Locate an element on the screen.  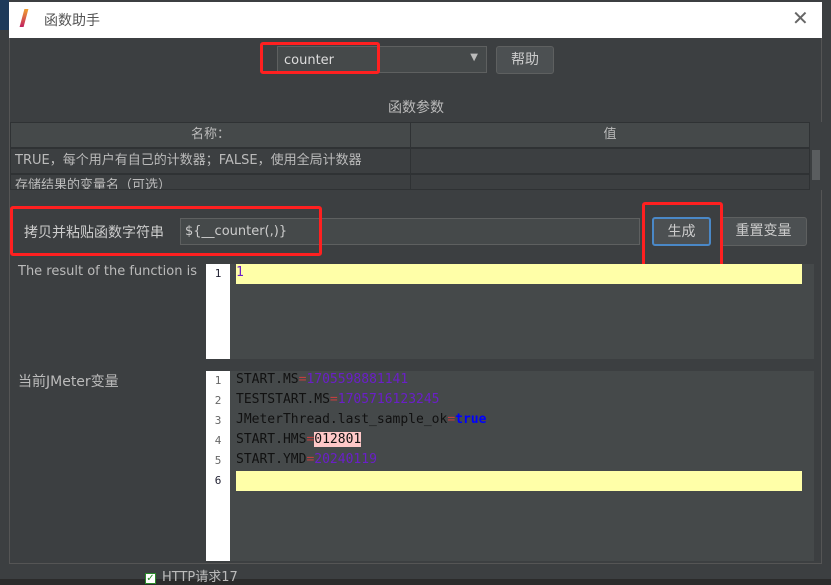
variable-line: JMeterThread.last_sample_ok=true is located at coordinates (361, 419).